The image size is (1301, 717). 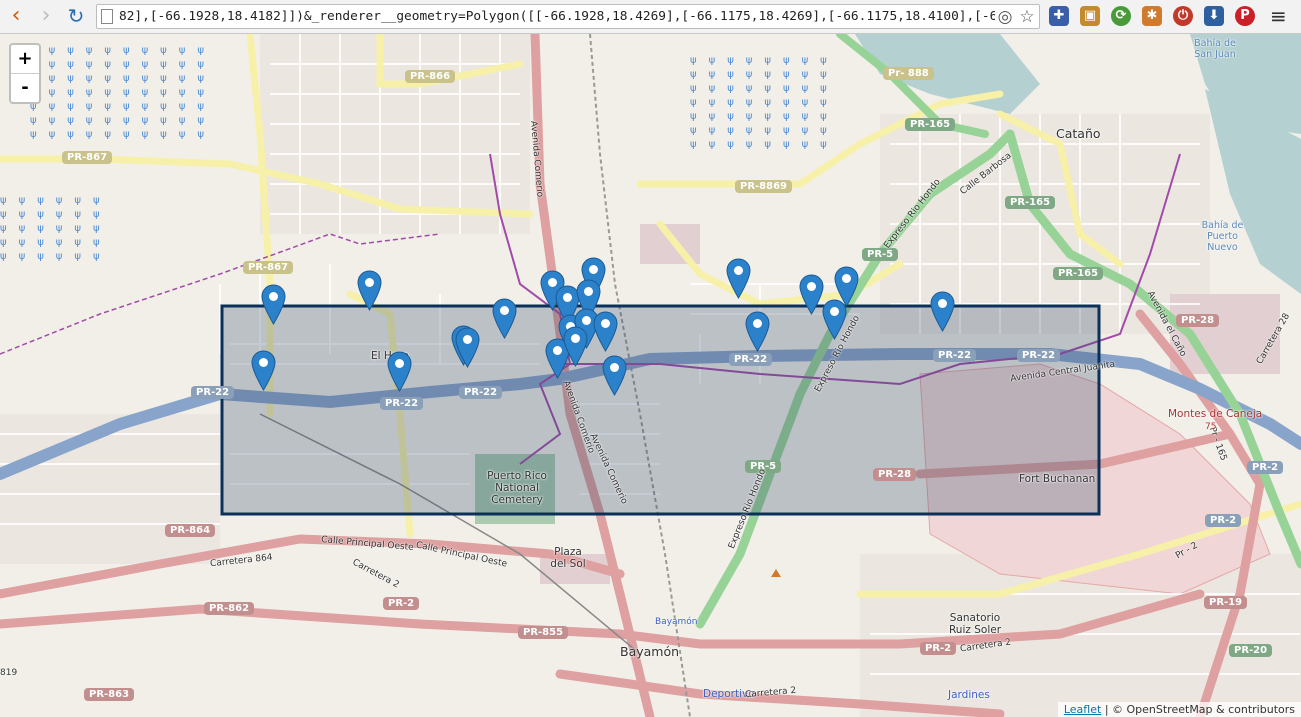 I want to click on residential-area, so click(x=110, y=489).